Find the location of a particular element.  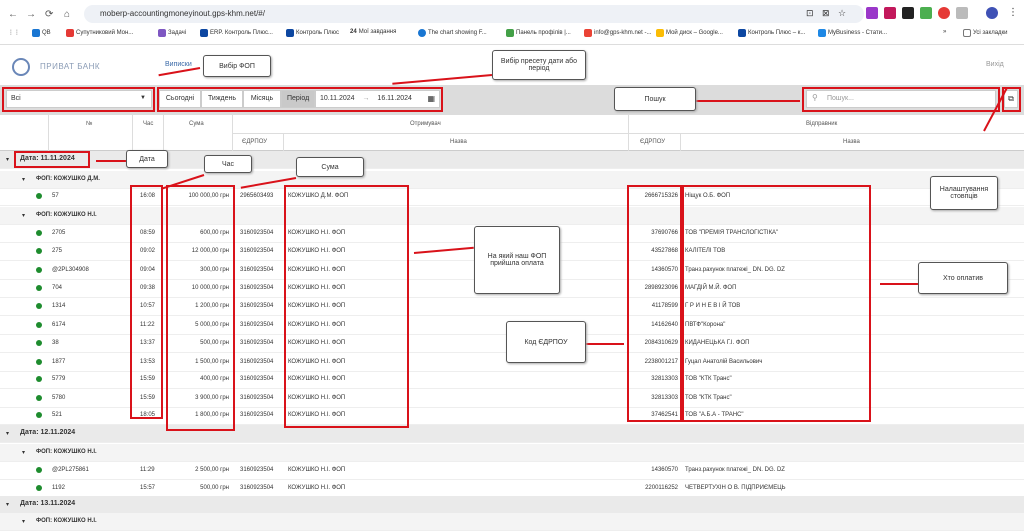

back-icon: ← is located at coordinates (13, 14).